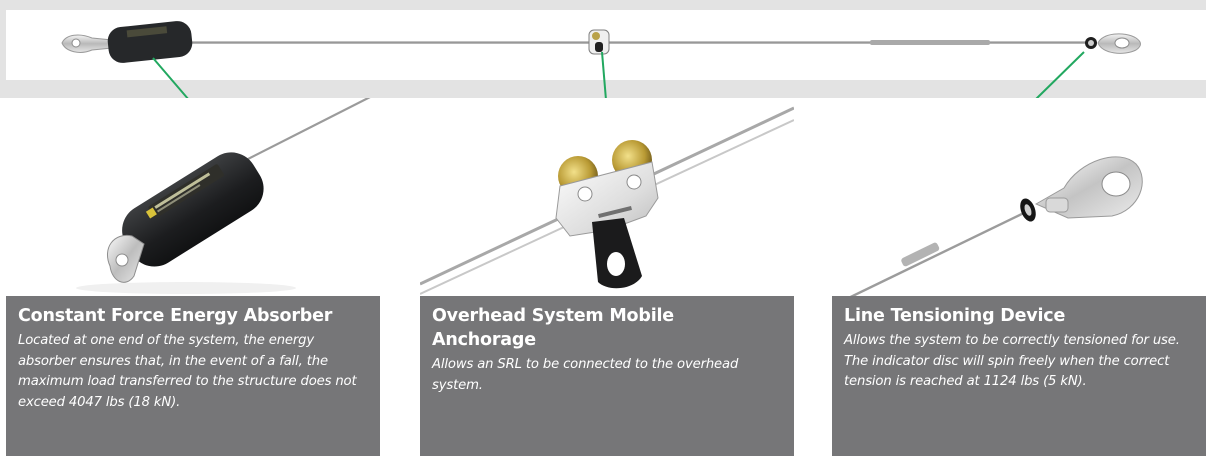  What do you see at coordinates (171, 79) in the screenshot?
I see `leader-line-absorber` at bounding box center [171, 79].